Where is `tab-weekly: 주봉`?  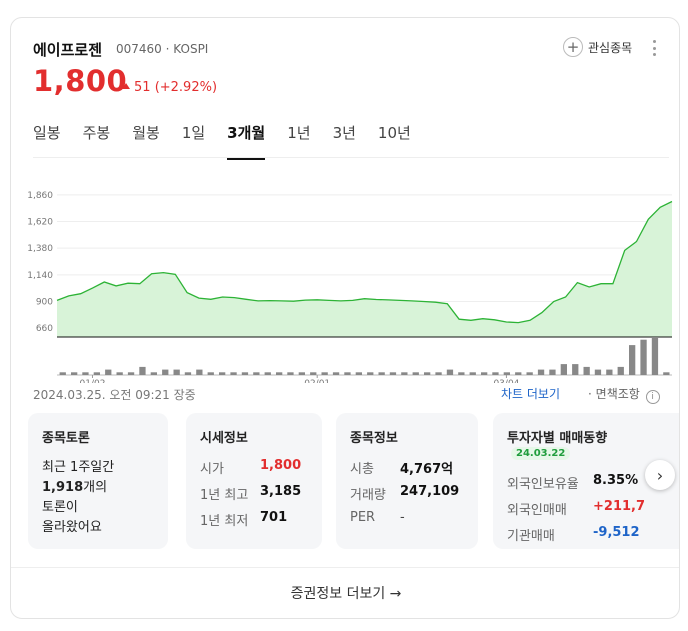
tab-weekly: 주봉 is located at coordinates (97, 139).